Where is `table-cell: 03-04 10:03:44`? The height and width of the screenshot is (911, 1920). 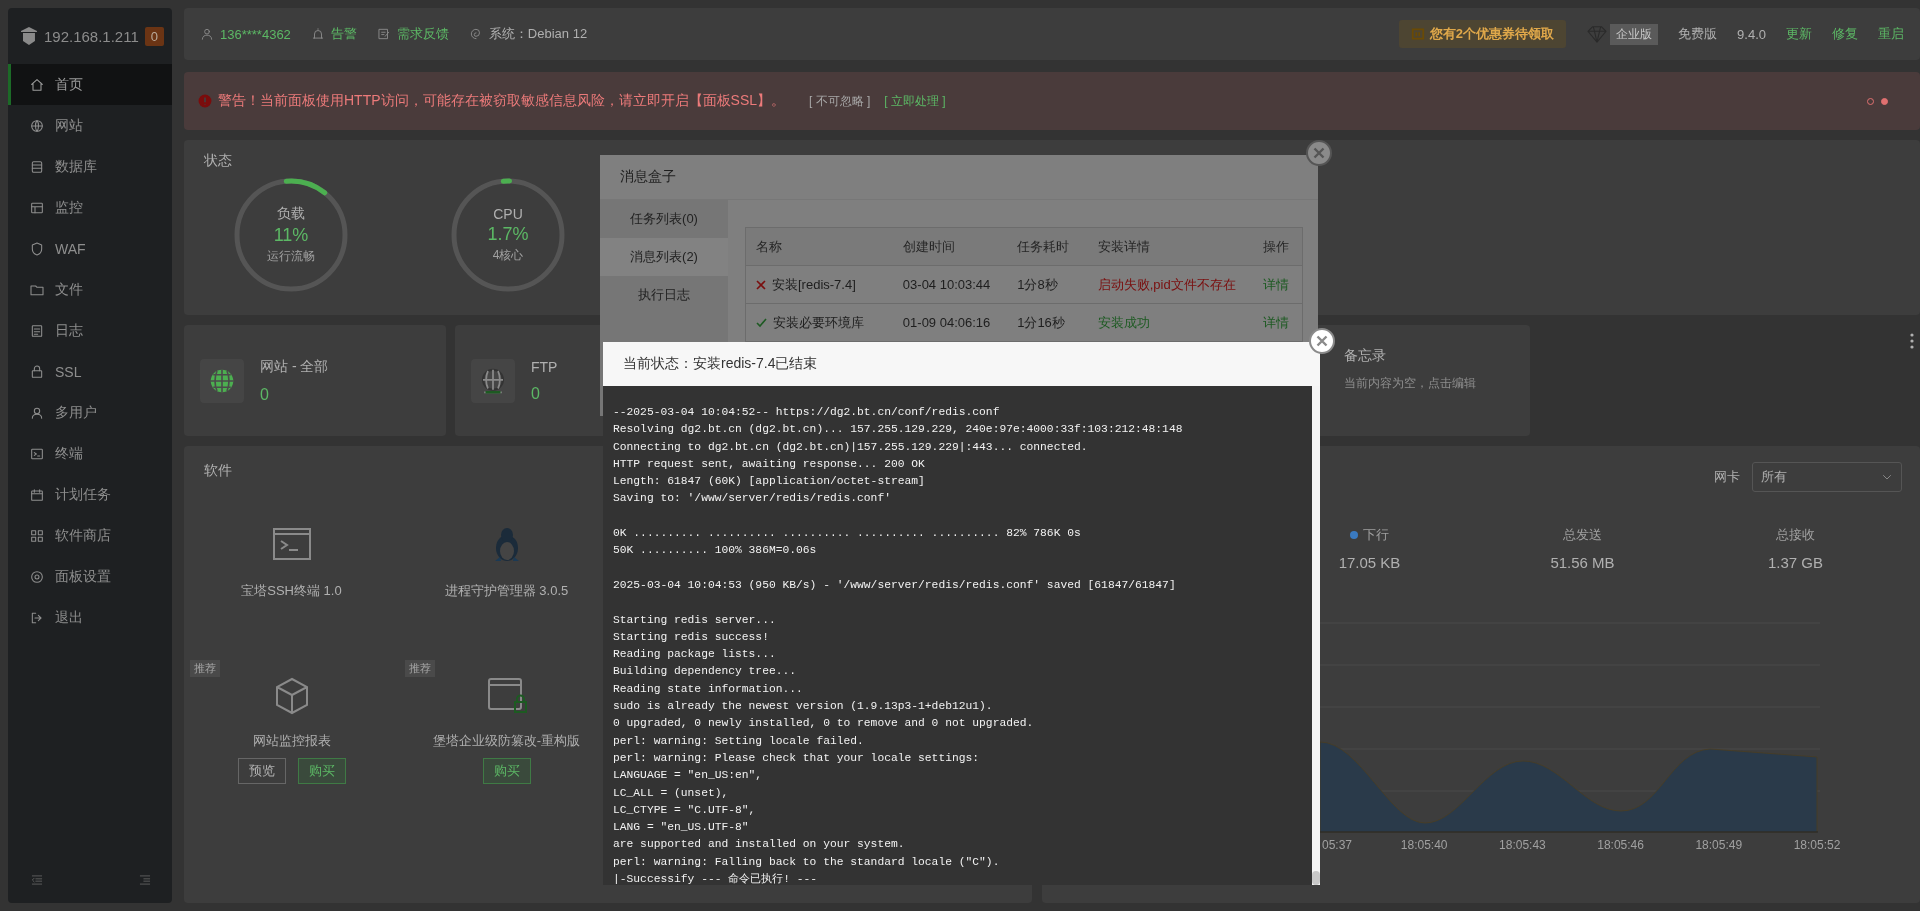 table-cell: 03-04 10:03:44 is located at coordinates (950, 284).